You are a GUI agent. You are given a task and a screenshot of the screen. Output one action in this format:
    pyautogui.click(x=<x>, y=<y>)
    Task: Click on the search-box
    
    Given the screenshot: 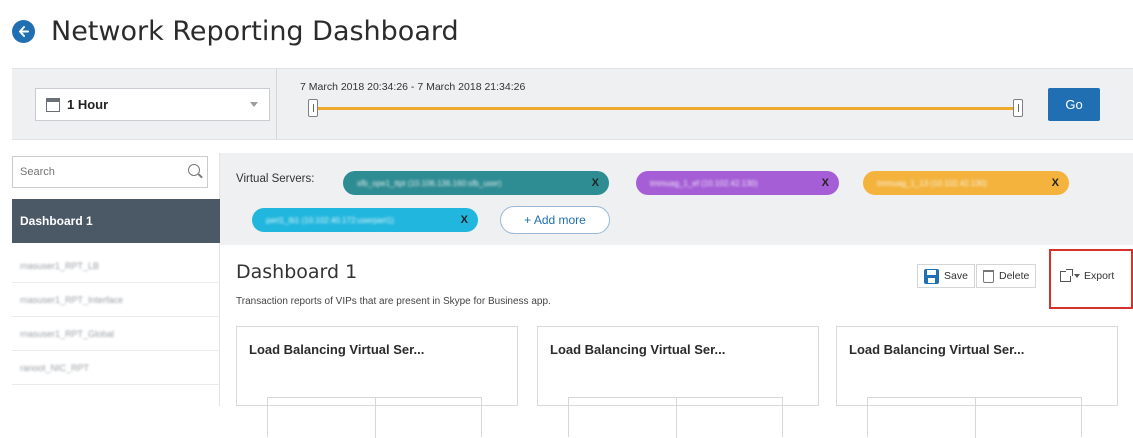 What is the action you would take?
    pyautogui.click(x=110, y=172)
    